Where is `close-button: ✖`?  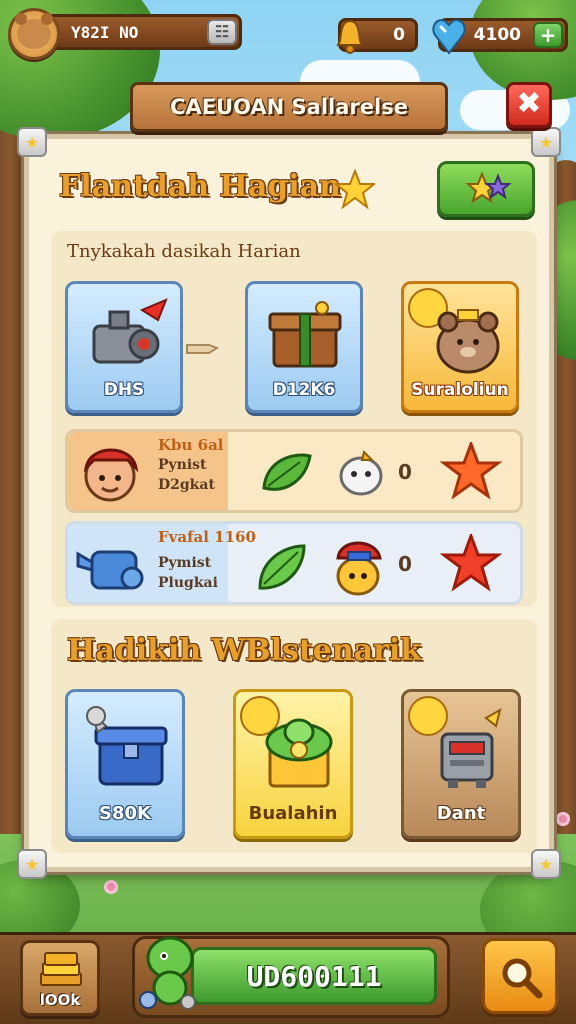 close-button: ✖ is located at coordinates (529, 105).